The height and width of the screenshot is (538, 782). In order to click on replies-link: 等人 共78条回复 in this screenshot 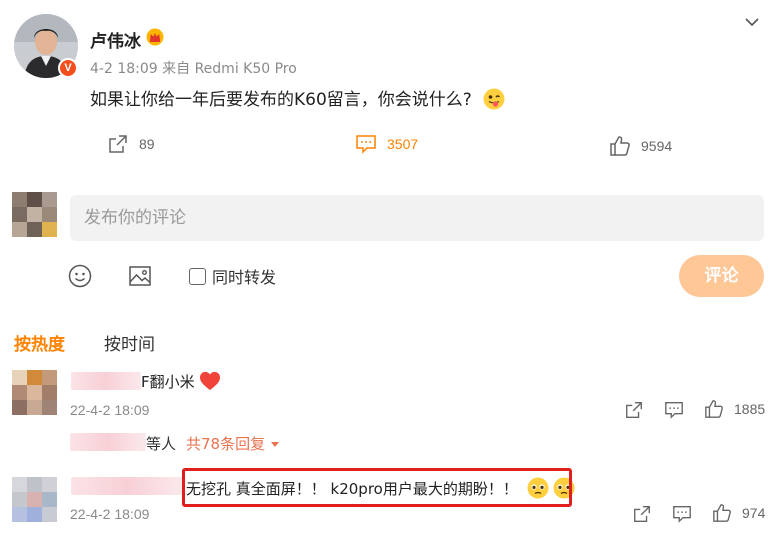, I will do `click(213, 443)`.